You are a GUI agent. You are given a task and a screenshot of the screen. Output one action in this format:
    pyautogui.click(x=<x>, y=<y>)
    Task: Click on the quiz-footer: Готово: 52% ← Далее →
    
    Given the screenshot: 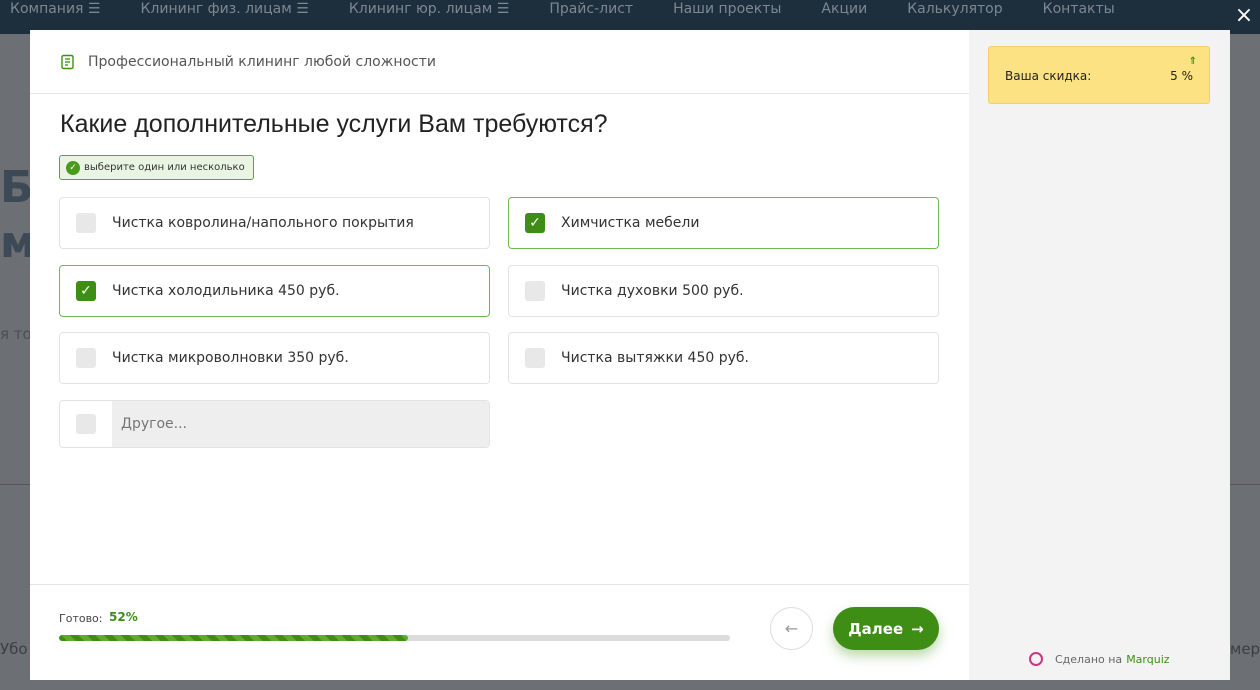 What is the action you would take?
    pyautogui.click(x=499, y=632)
    